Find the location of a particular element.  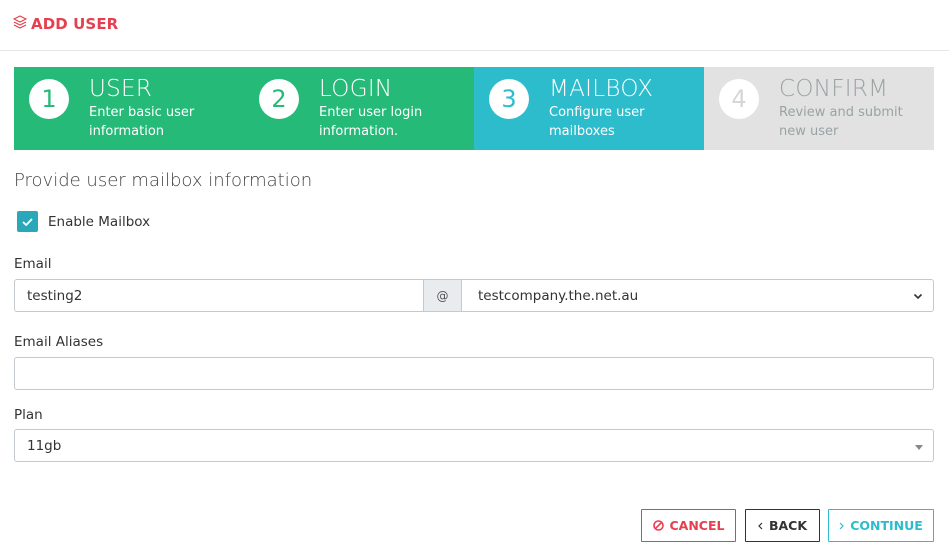

step-title: LOGIN is located at coordinates (356, 89).